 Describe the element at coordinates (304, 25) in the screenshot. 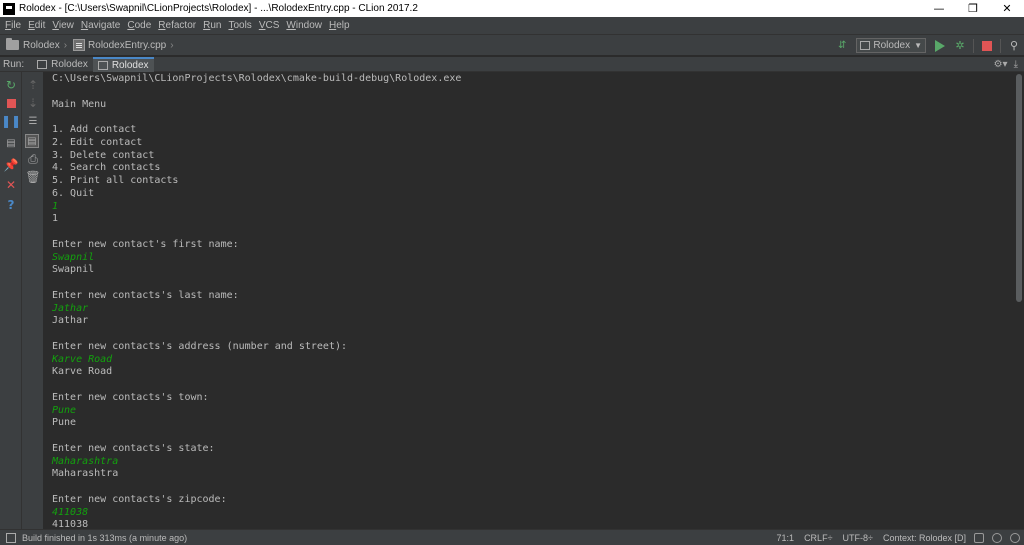

I see `menu-window: Window` at that location.